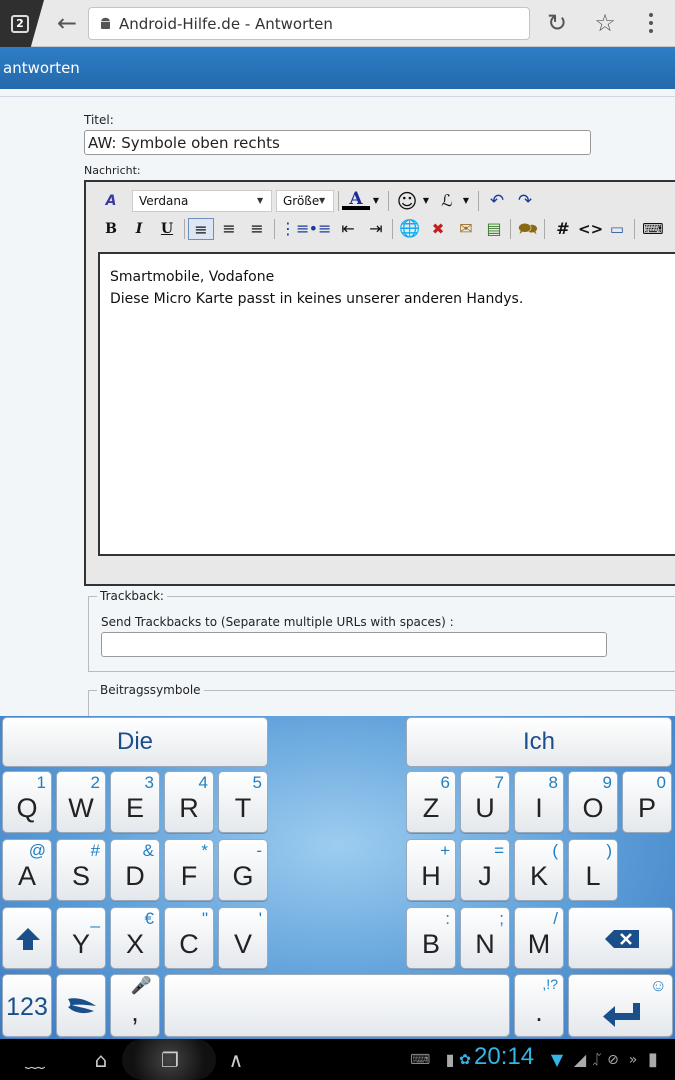 This screenshot has width=675, height=1080. Describe the element at coordinates (22, 23) in the screenshot. I see `tabs-button: 2` at that location.